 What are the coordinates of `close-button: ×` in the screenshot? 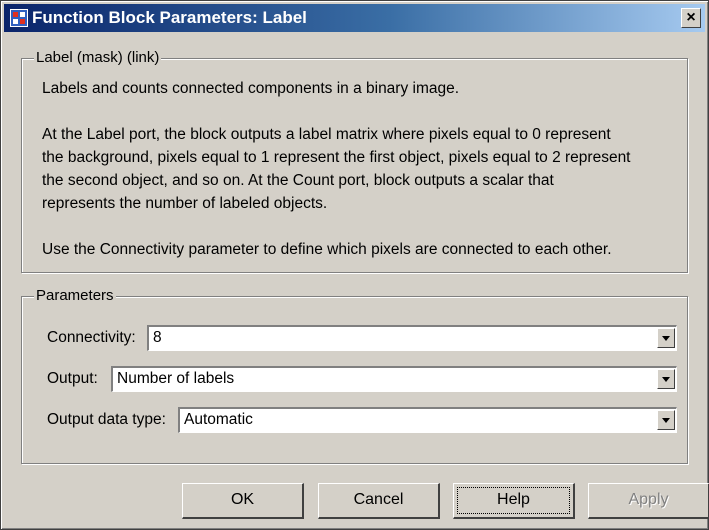 It's located at (691, 18).